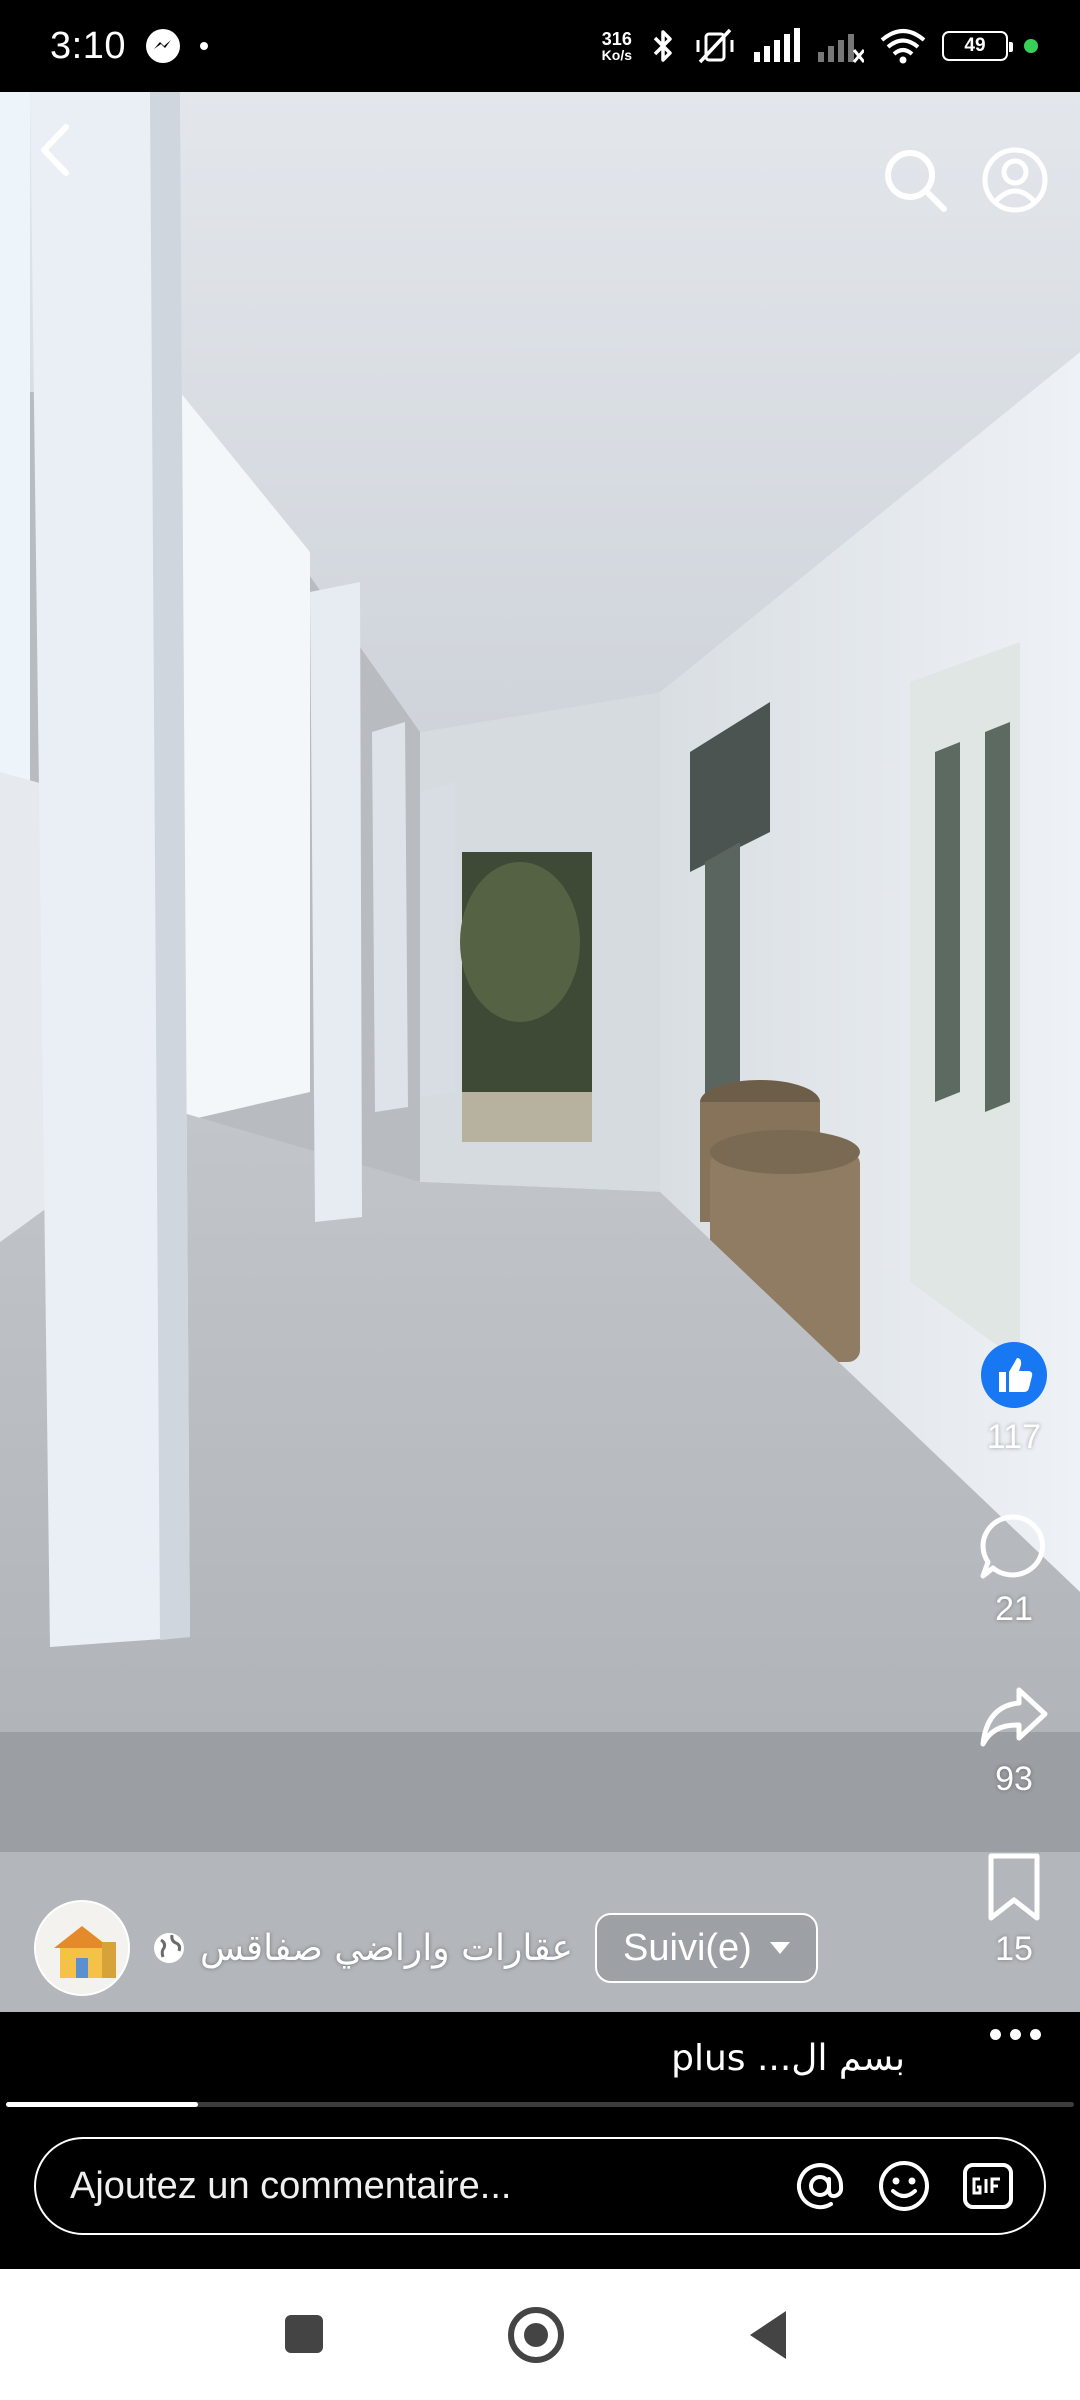  I want to click on comment-icon, so click(1014, 1547).